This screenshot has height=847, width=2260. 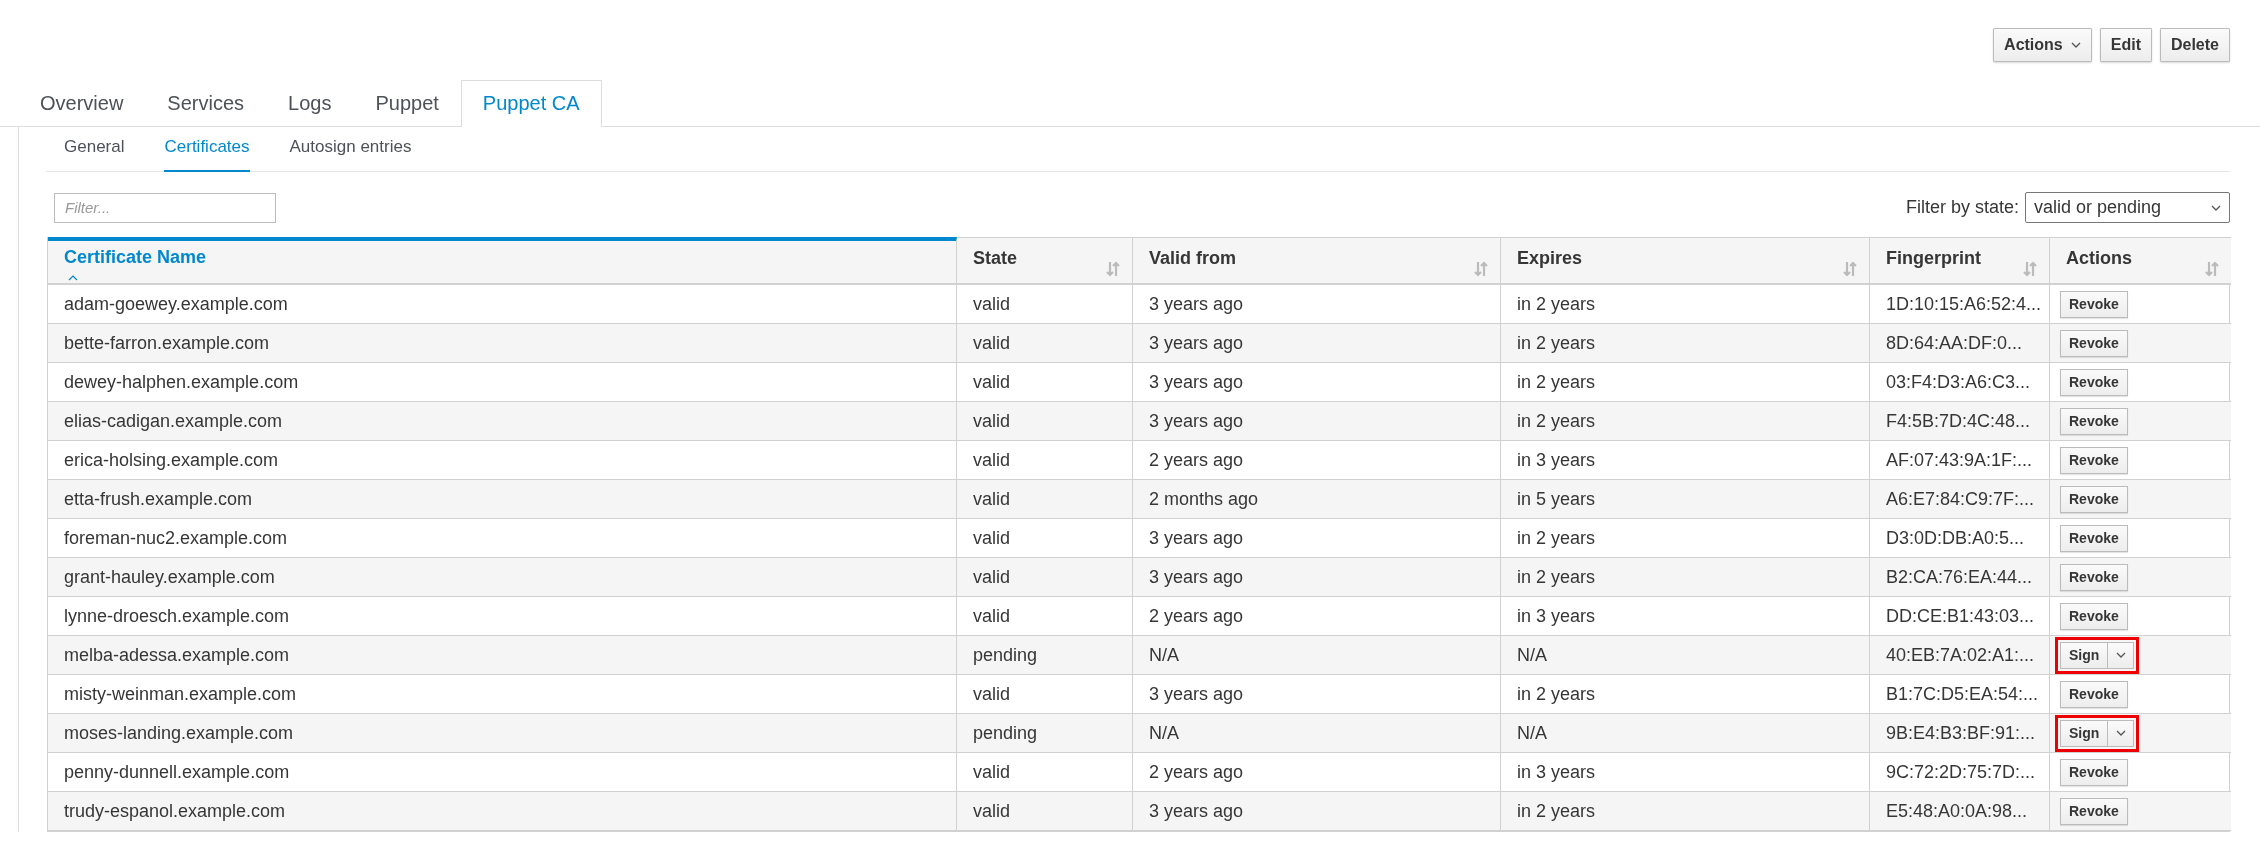 I want to click on table-cell: bette-farron.example.com, so click(x=502, y=343).